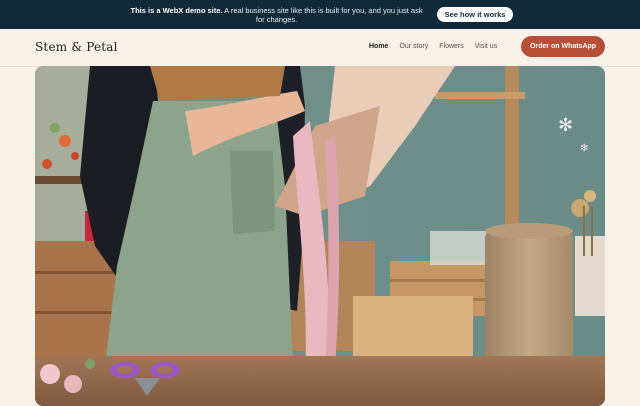 The width and height of the screenshot is (640, 406). Describe the element at coordinates (486, 46) in the screenshot. I see `nav-link-visit-us: Visit us` at that location.